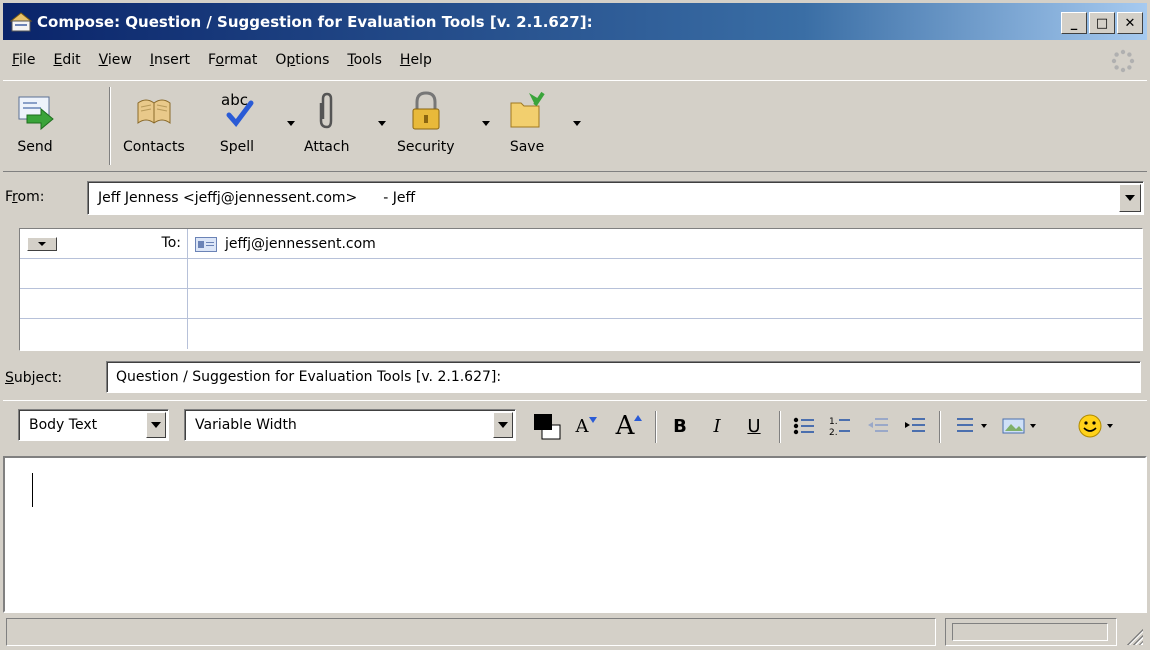 This screenshot has height=650, width=1150. I want to click on text-caret, so click(32, 490).